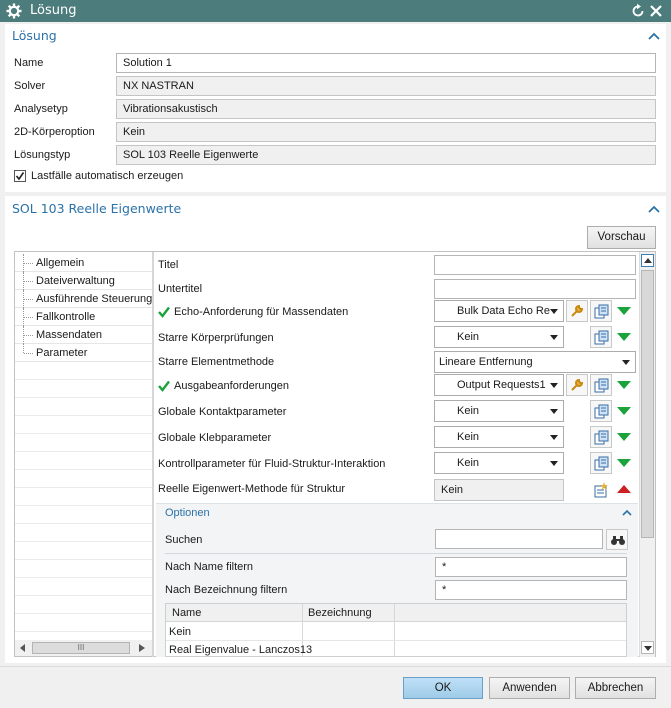  I want to click on kleb-select: Kein, so click(499, 437).